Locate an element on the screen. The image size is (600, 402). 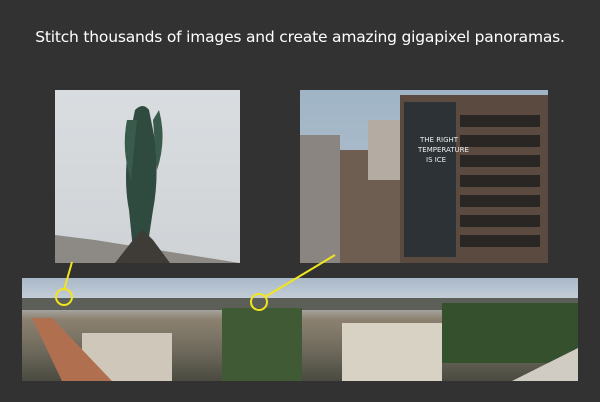
callout-circle-left is located at coordinates (64, 297).